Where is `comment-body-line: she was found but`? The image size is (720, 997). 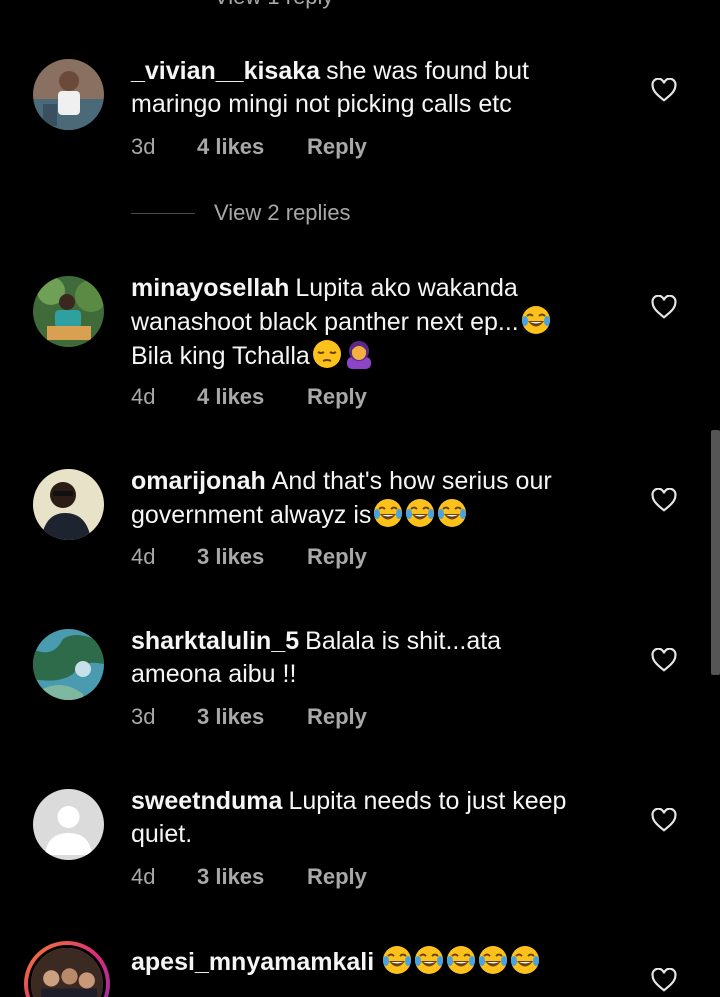 comment-body-line: she was found but is located at coordinates (427, 71).